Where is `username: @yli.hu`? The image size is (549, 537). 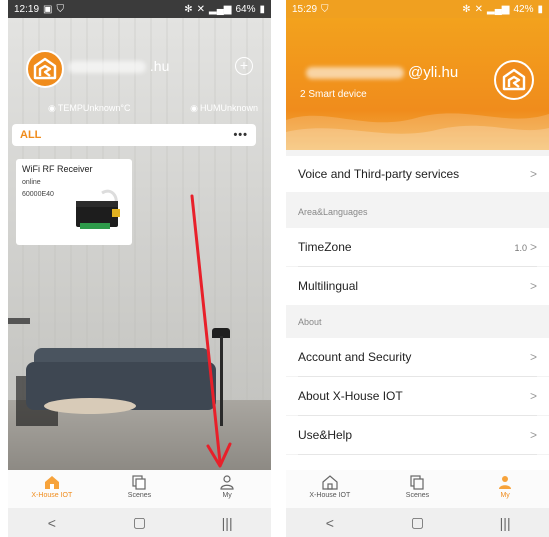 username: @yli.hu is located at coordinates (382, 72).